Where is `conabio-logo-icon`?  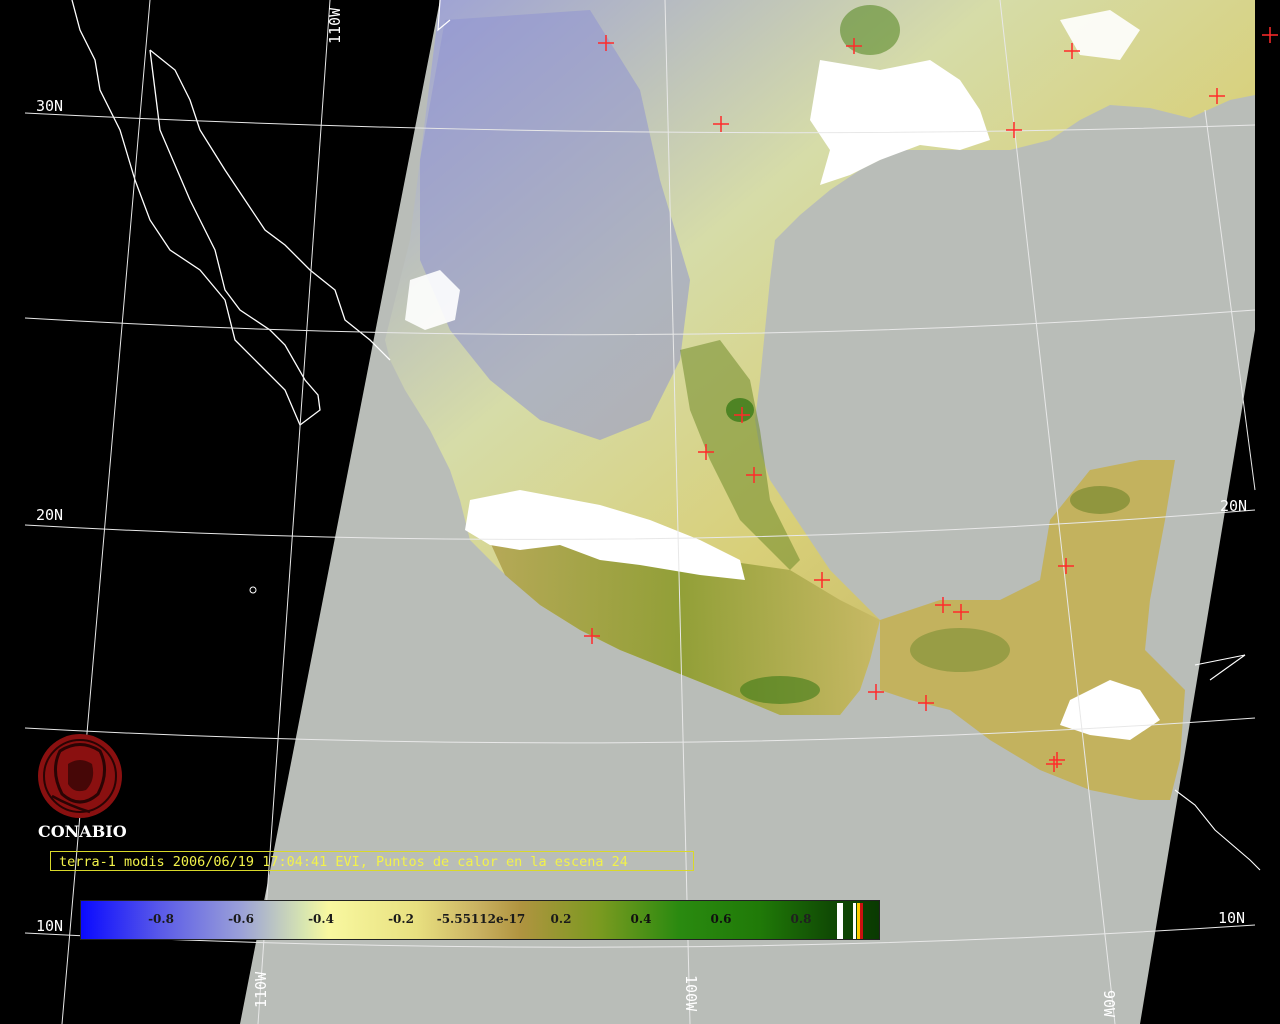
conabio-logo-icon is located at coordinates (80, 776).